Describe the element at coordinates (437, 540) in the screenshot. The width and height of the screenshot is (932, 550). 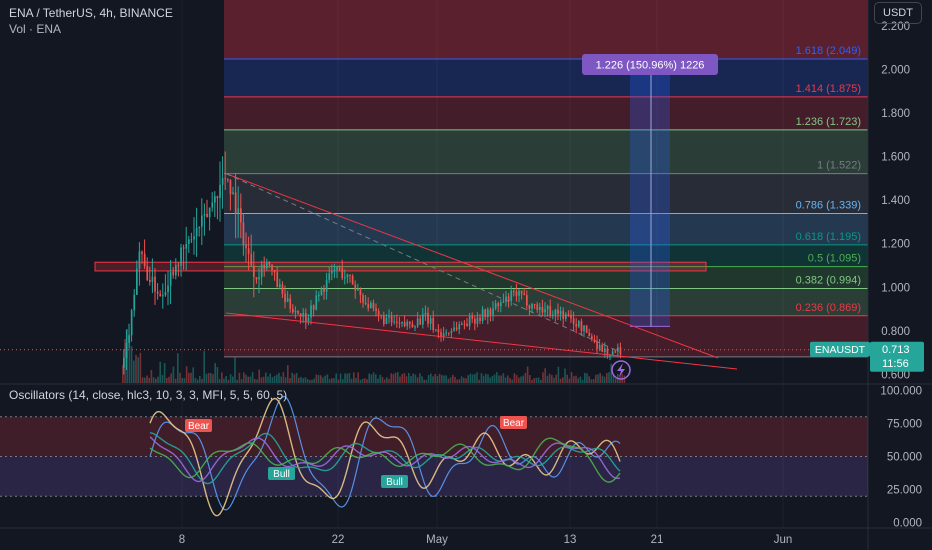
I see `time-tick-label: May` at that location.